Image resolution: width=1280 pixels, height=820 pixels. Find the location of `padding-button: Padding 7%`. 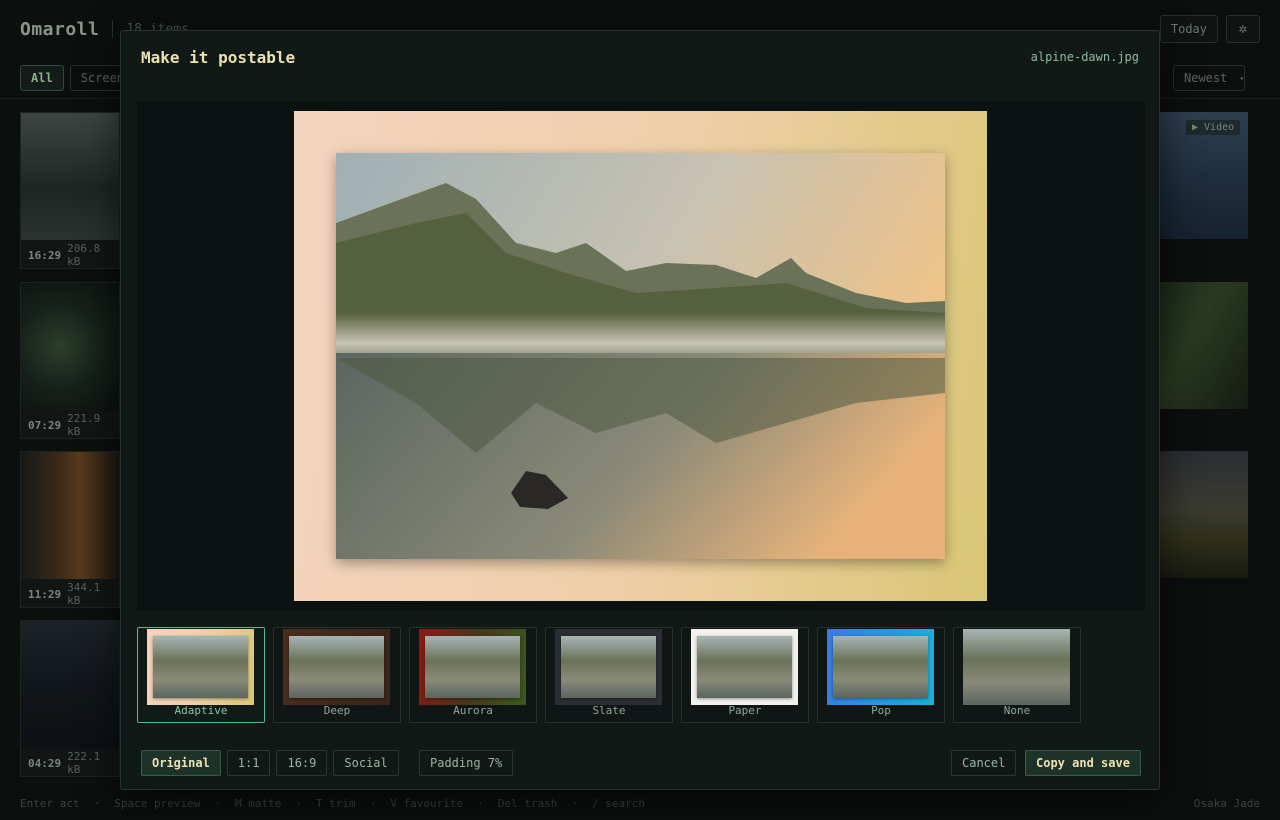

padding-button: Padding 7% is located at coordinates (466, 763).